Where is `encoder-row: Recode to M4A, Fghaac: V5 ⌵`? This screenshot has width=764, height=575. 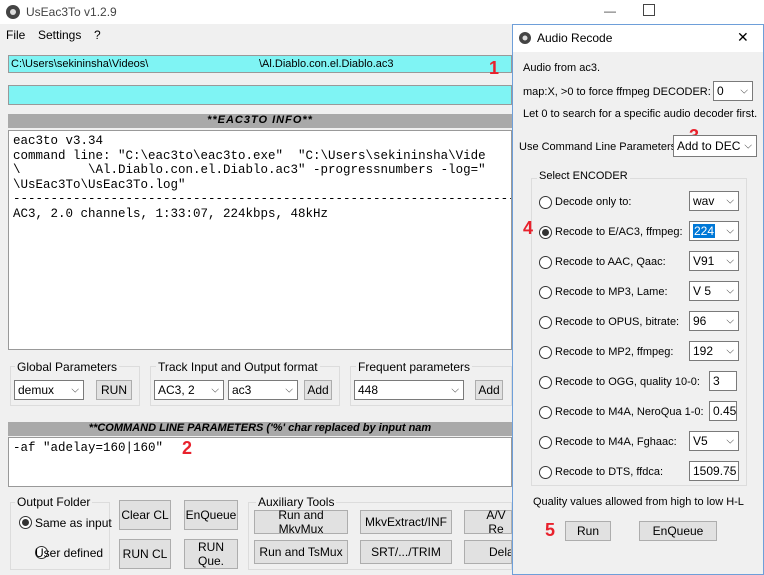
encoder-row: Recode to M4A, Fghaac: V5 ⌵ is located at coordinates (638, 443).